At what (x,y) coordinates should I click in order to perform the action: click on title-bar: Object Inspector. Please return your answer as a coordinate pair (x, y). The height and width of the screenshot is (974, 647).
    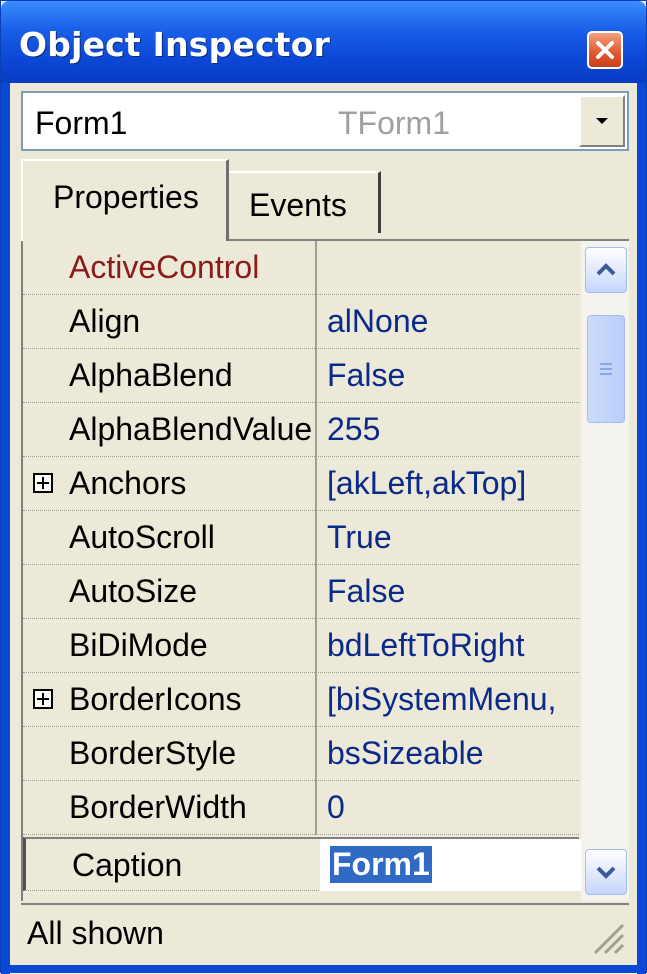
    Looking at the image, I should click on (323, 42).